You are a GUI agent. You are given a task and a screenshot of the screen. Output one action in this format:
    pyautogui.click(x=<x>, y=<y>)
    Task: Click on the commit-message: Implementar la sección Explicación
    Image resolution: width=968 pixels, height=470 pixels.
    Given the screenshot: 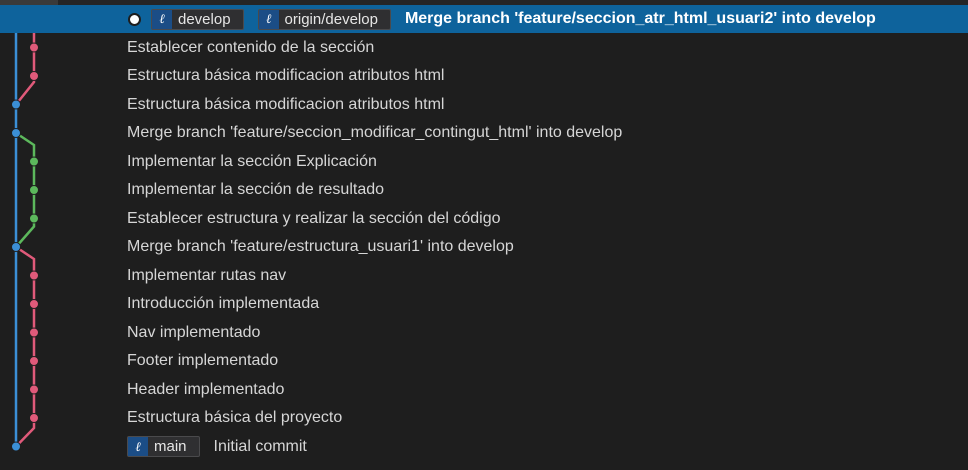 What is the action you would take?
    pyautogui.click(x=252, y=161)
    